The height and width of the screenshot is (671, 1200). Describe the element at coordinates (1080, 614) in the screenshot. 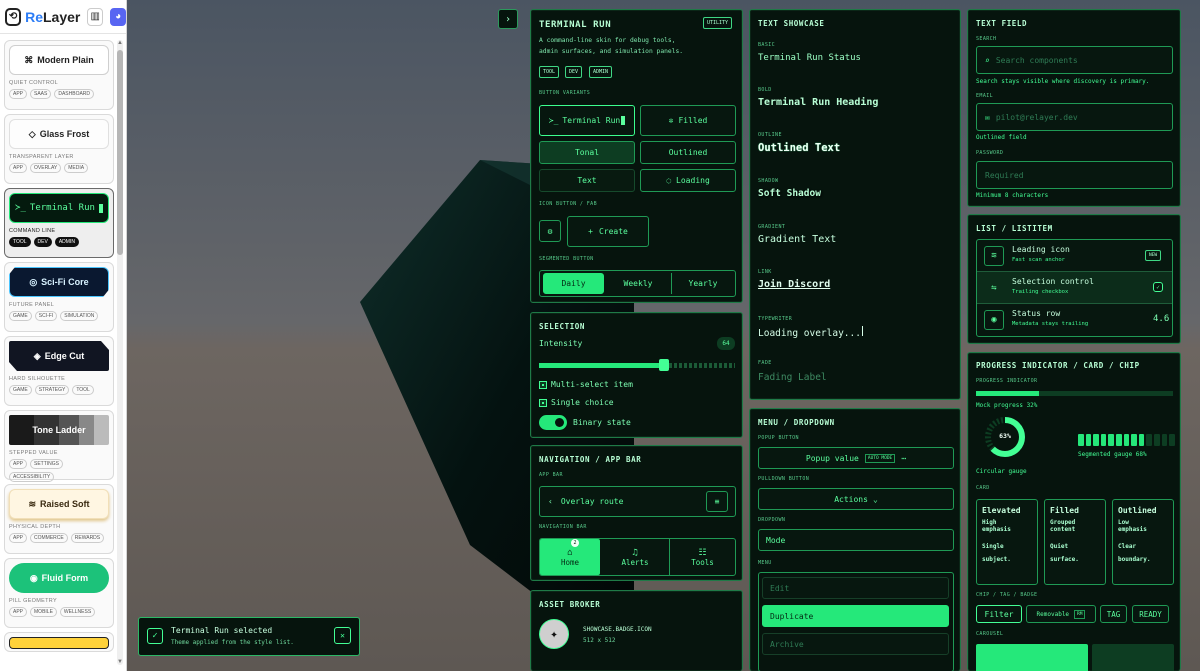

I see `remove-key: RM` at that location.